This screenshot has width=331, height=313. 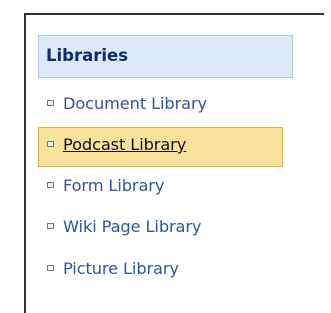 I want to click on library-item-picture: Picture Library, so click(x=160, y=271).